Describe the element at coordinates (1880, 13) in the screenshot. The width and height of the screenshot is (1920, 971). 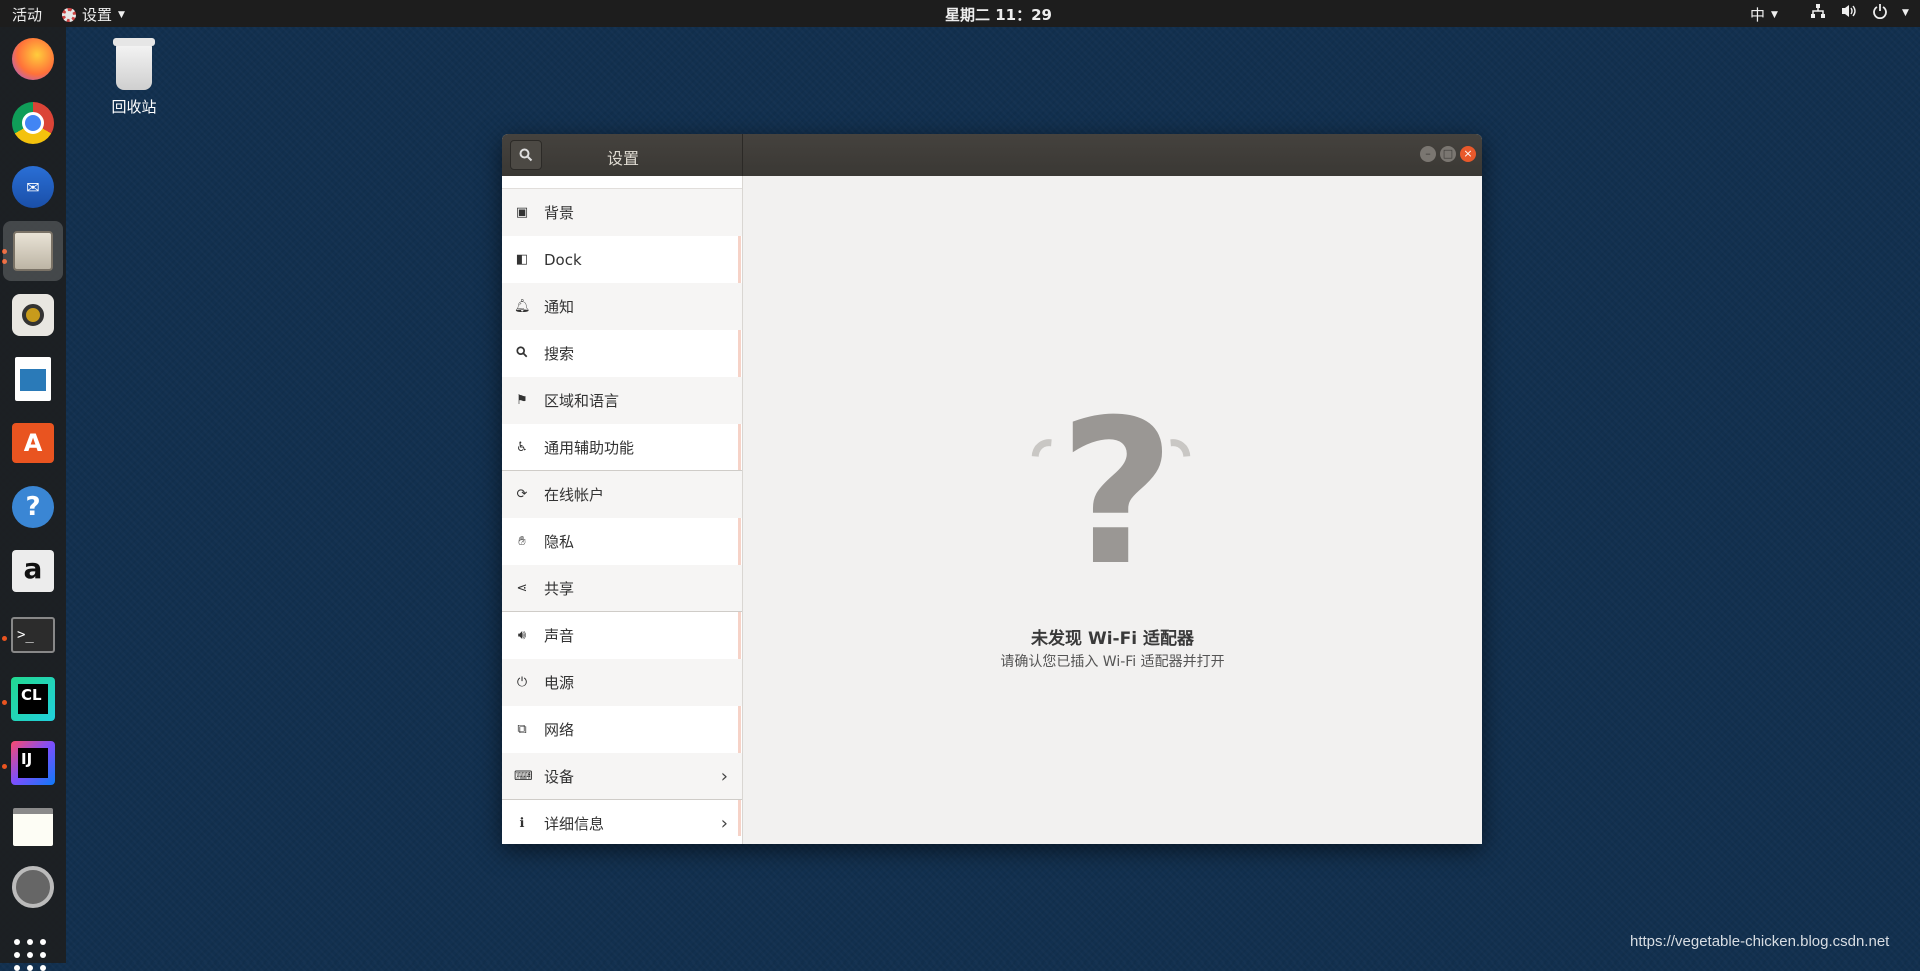
I see `power-icon` at that location.